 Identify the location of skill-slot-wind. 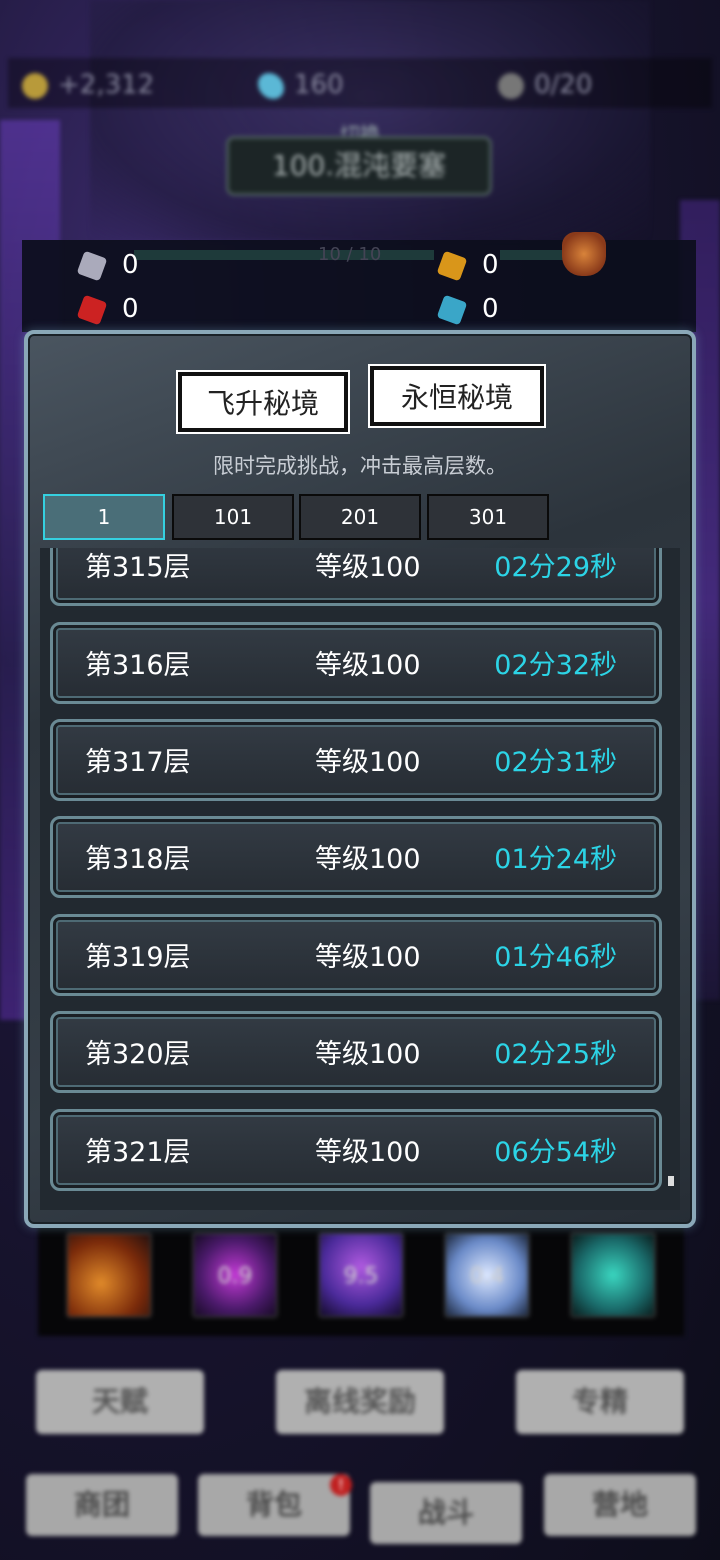
(613, 1275).